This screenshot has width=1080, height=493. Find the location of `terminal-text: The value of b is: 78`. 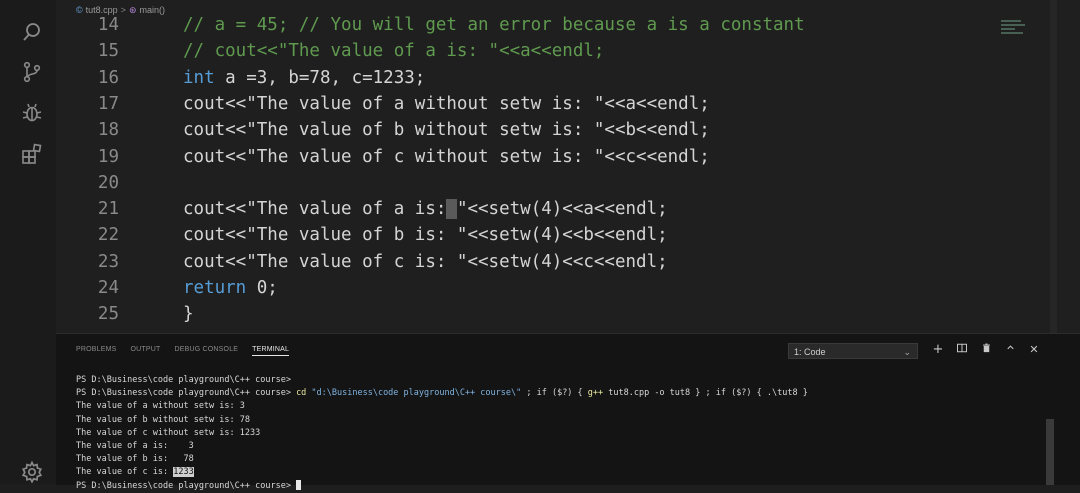

terminal-text: The value of b is: 78 is located at coordinates (135, 459).